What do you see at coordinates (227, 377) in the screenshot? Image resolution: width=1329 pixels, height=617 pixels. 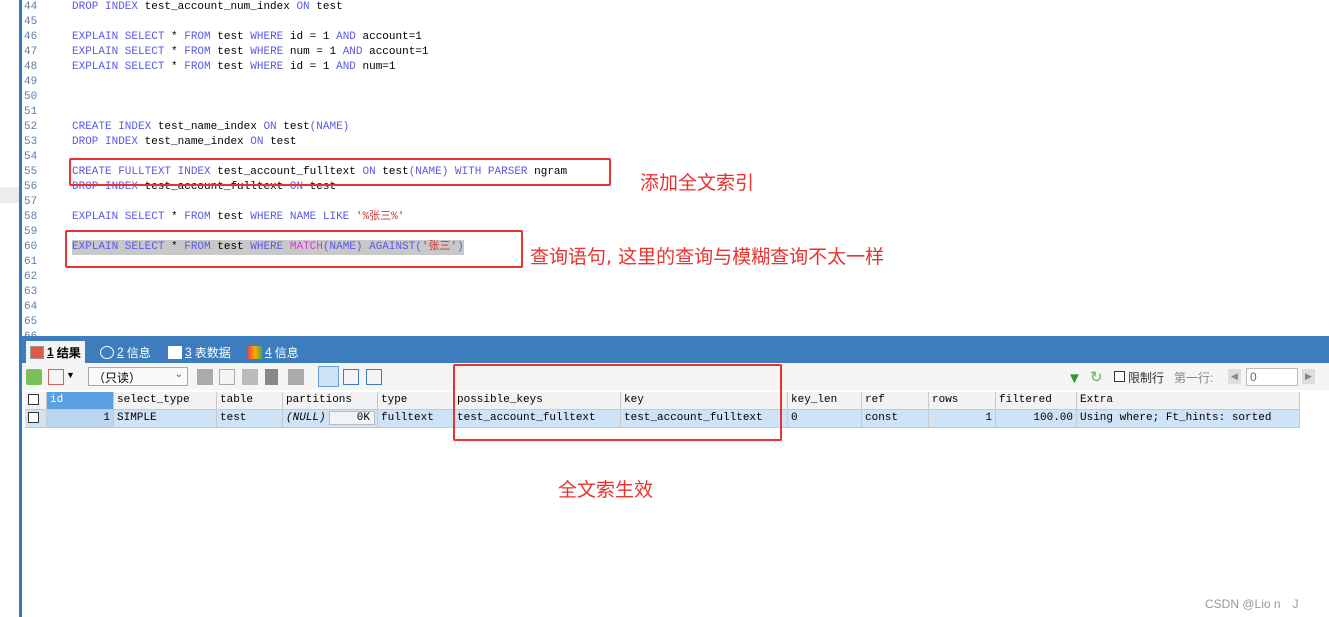 I see `duplicate-row-icon` at bounding box center [227, 377].